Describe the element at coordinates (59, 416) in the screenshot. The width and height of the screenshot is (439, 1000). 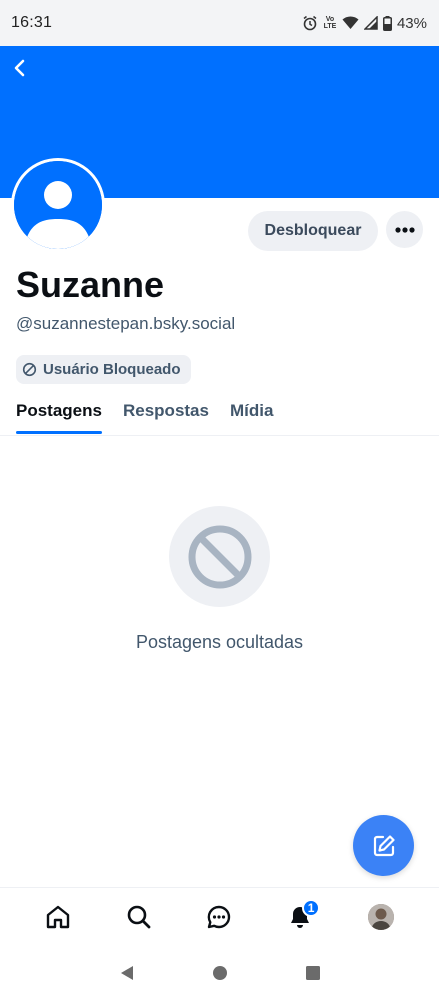
I see `tab-posts: Postagens` at that location.